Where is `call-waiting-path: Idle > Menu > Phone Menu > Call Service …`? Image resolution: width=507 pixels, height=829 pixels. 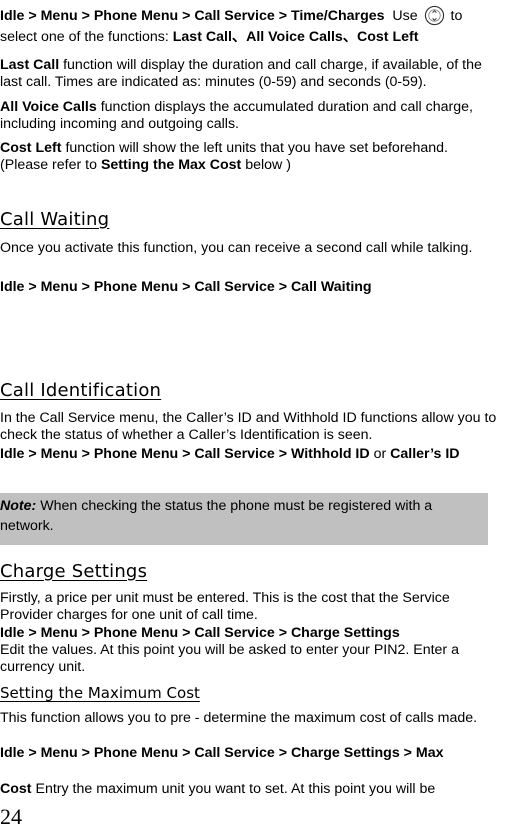 call-waiting-path: Idle > Menu > Phone Menu > Call Service … is located at coordinates (250, 287).